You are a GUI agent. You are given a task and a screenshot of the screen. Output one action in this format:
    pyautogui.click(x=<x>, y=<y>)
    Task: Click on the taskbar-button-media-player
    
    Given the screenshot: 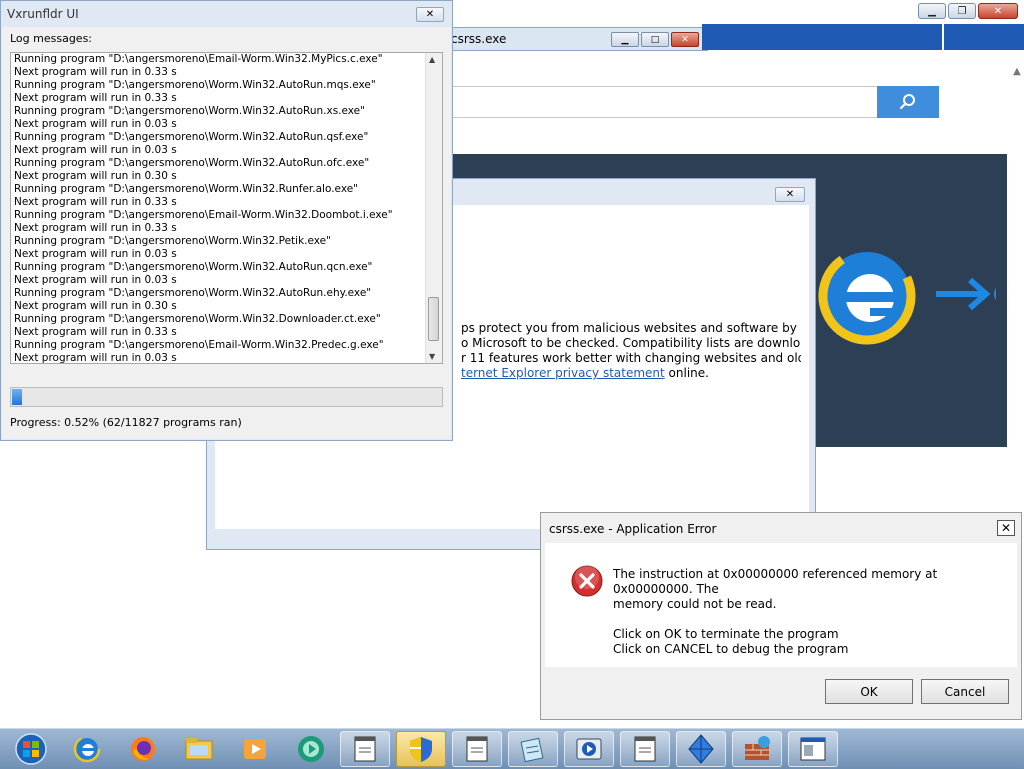 What is the action you would take?
    pyautogui.click(x=255, y=749)
    